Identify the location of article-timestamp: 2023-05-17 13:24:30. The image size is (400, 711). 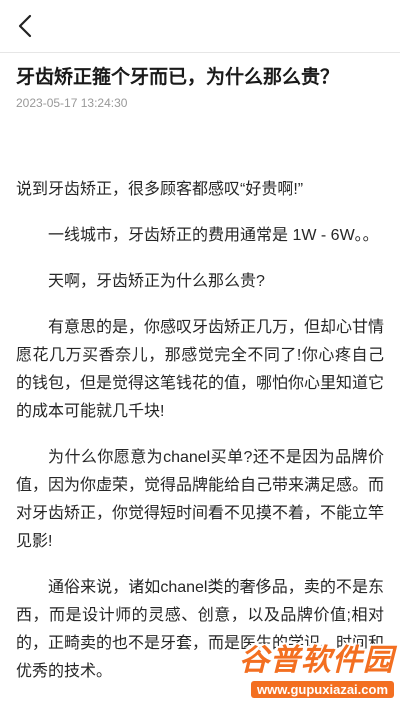
(72, 103).